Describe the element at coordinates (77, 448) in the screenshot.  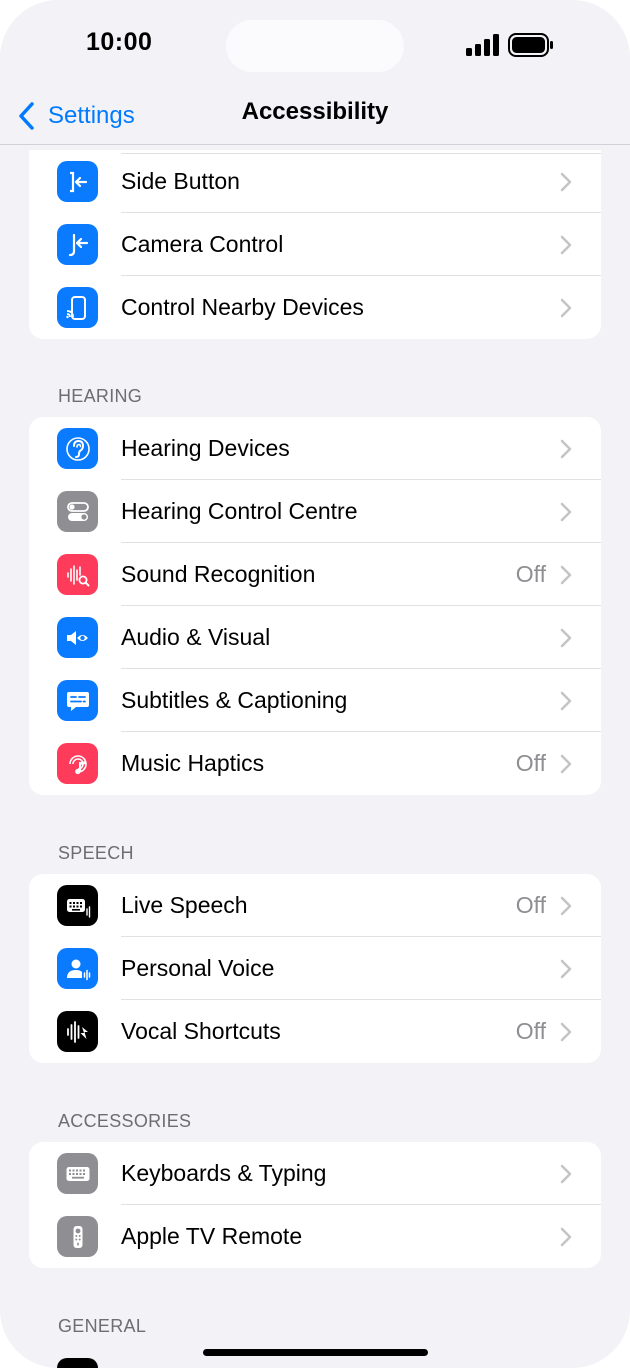
I see `ear-icon` at that location.